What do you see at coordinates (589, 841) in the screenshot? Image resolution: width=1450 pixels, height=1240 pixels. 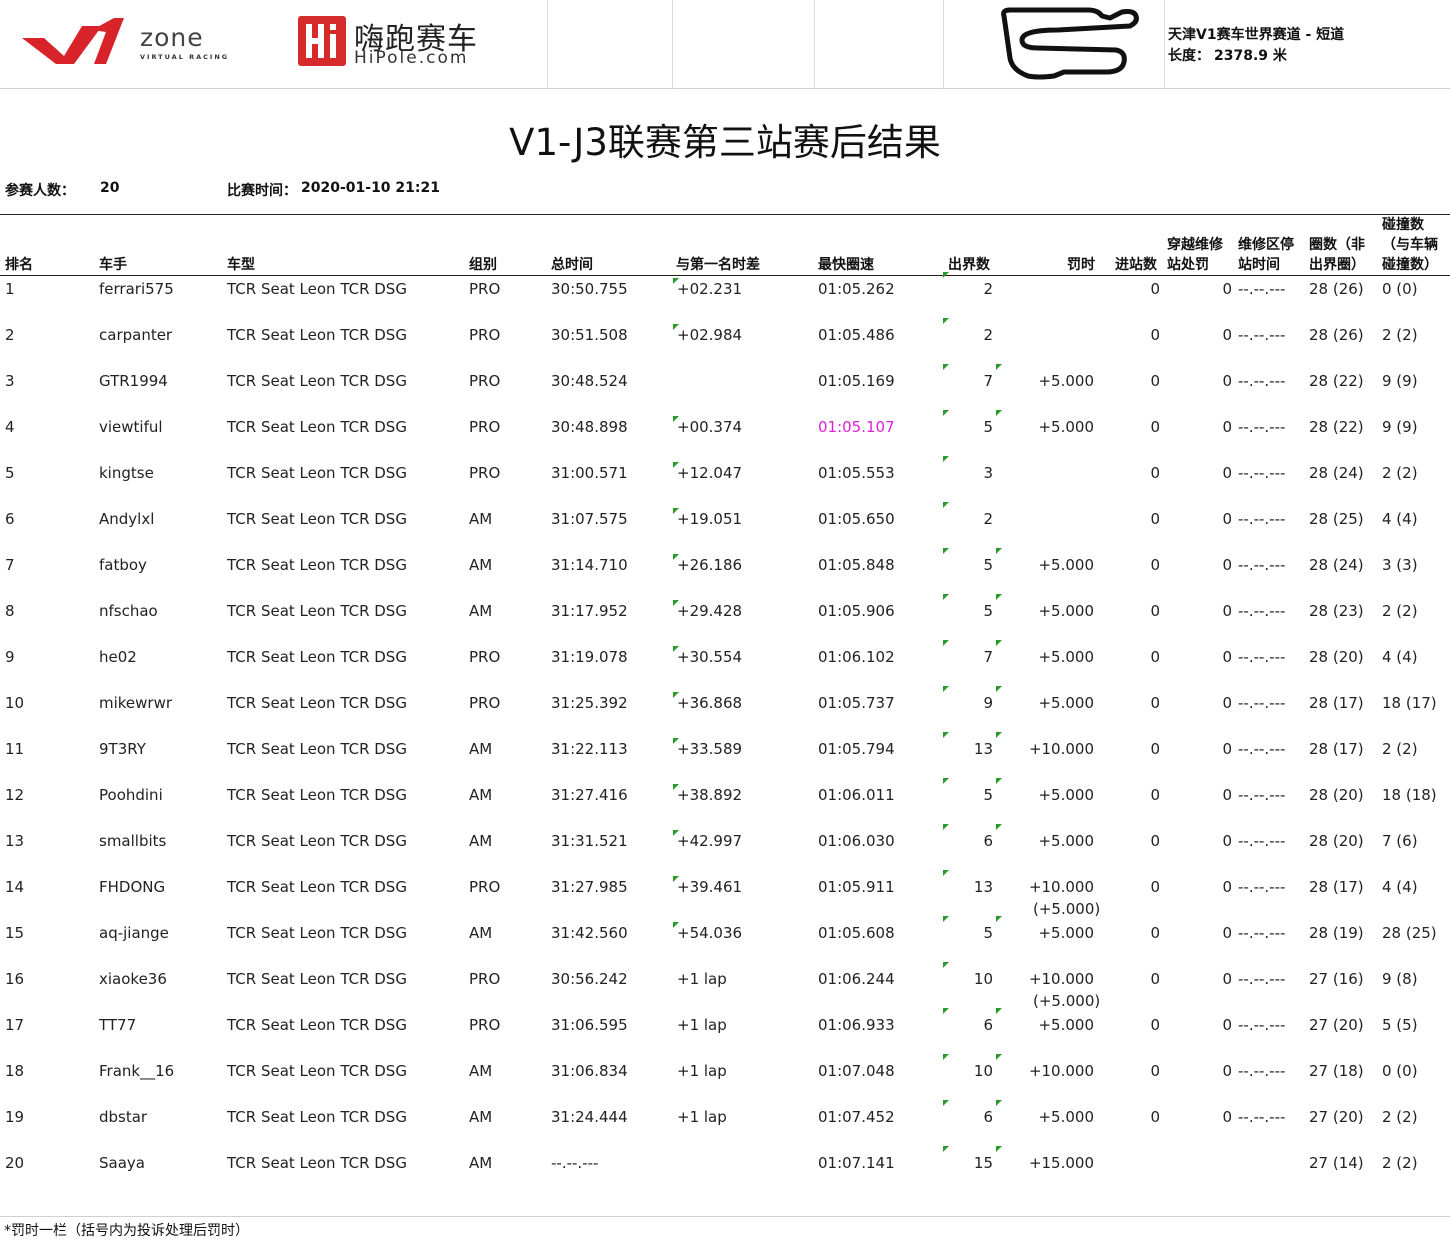 I see `total-time-cell: 31:31.521` at bounding box center [589, 841].